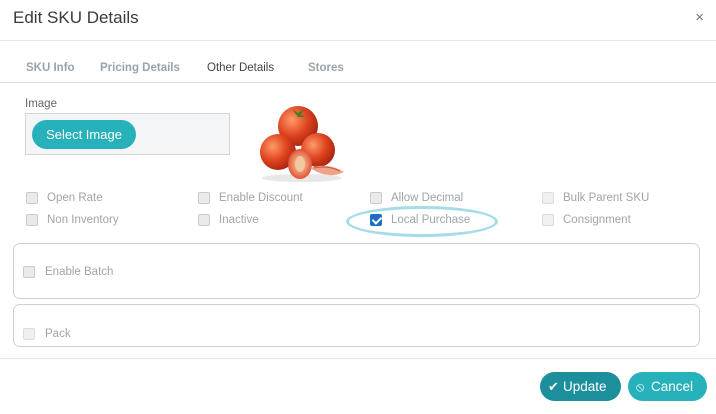 Image resolution: width=716 pixels, height=414 pixels. What do you see at coordinates (640, 386) in the screenshot?
I see `ban-icon: ⦸` at bounding box center [640, 386].